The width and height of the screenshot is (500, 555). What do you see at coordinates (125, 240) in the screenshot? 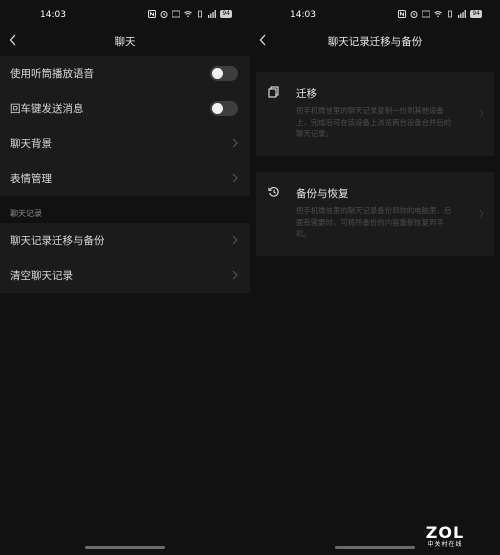
I see `setting-row-migrate-backup: 聊天记录迁移与备份` at bounding box center [125, 240].